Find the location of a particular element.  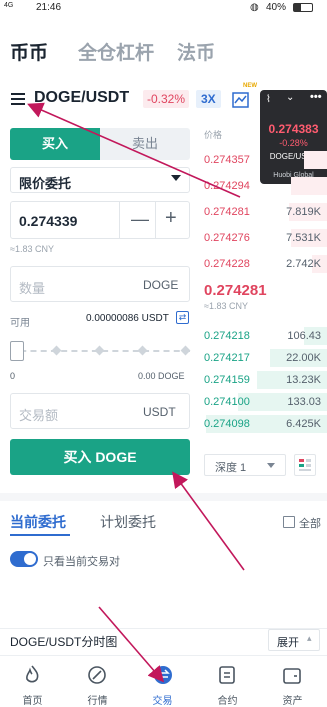

leverage-badge: 3X is located at coordinates (208, 99).